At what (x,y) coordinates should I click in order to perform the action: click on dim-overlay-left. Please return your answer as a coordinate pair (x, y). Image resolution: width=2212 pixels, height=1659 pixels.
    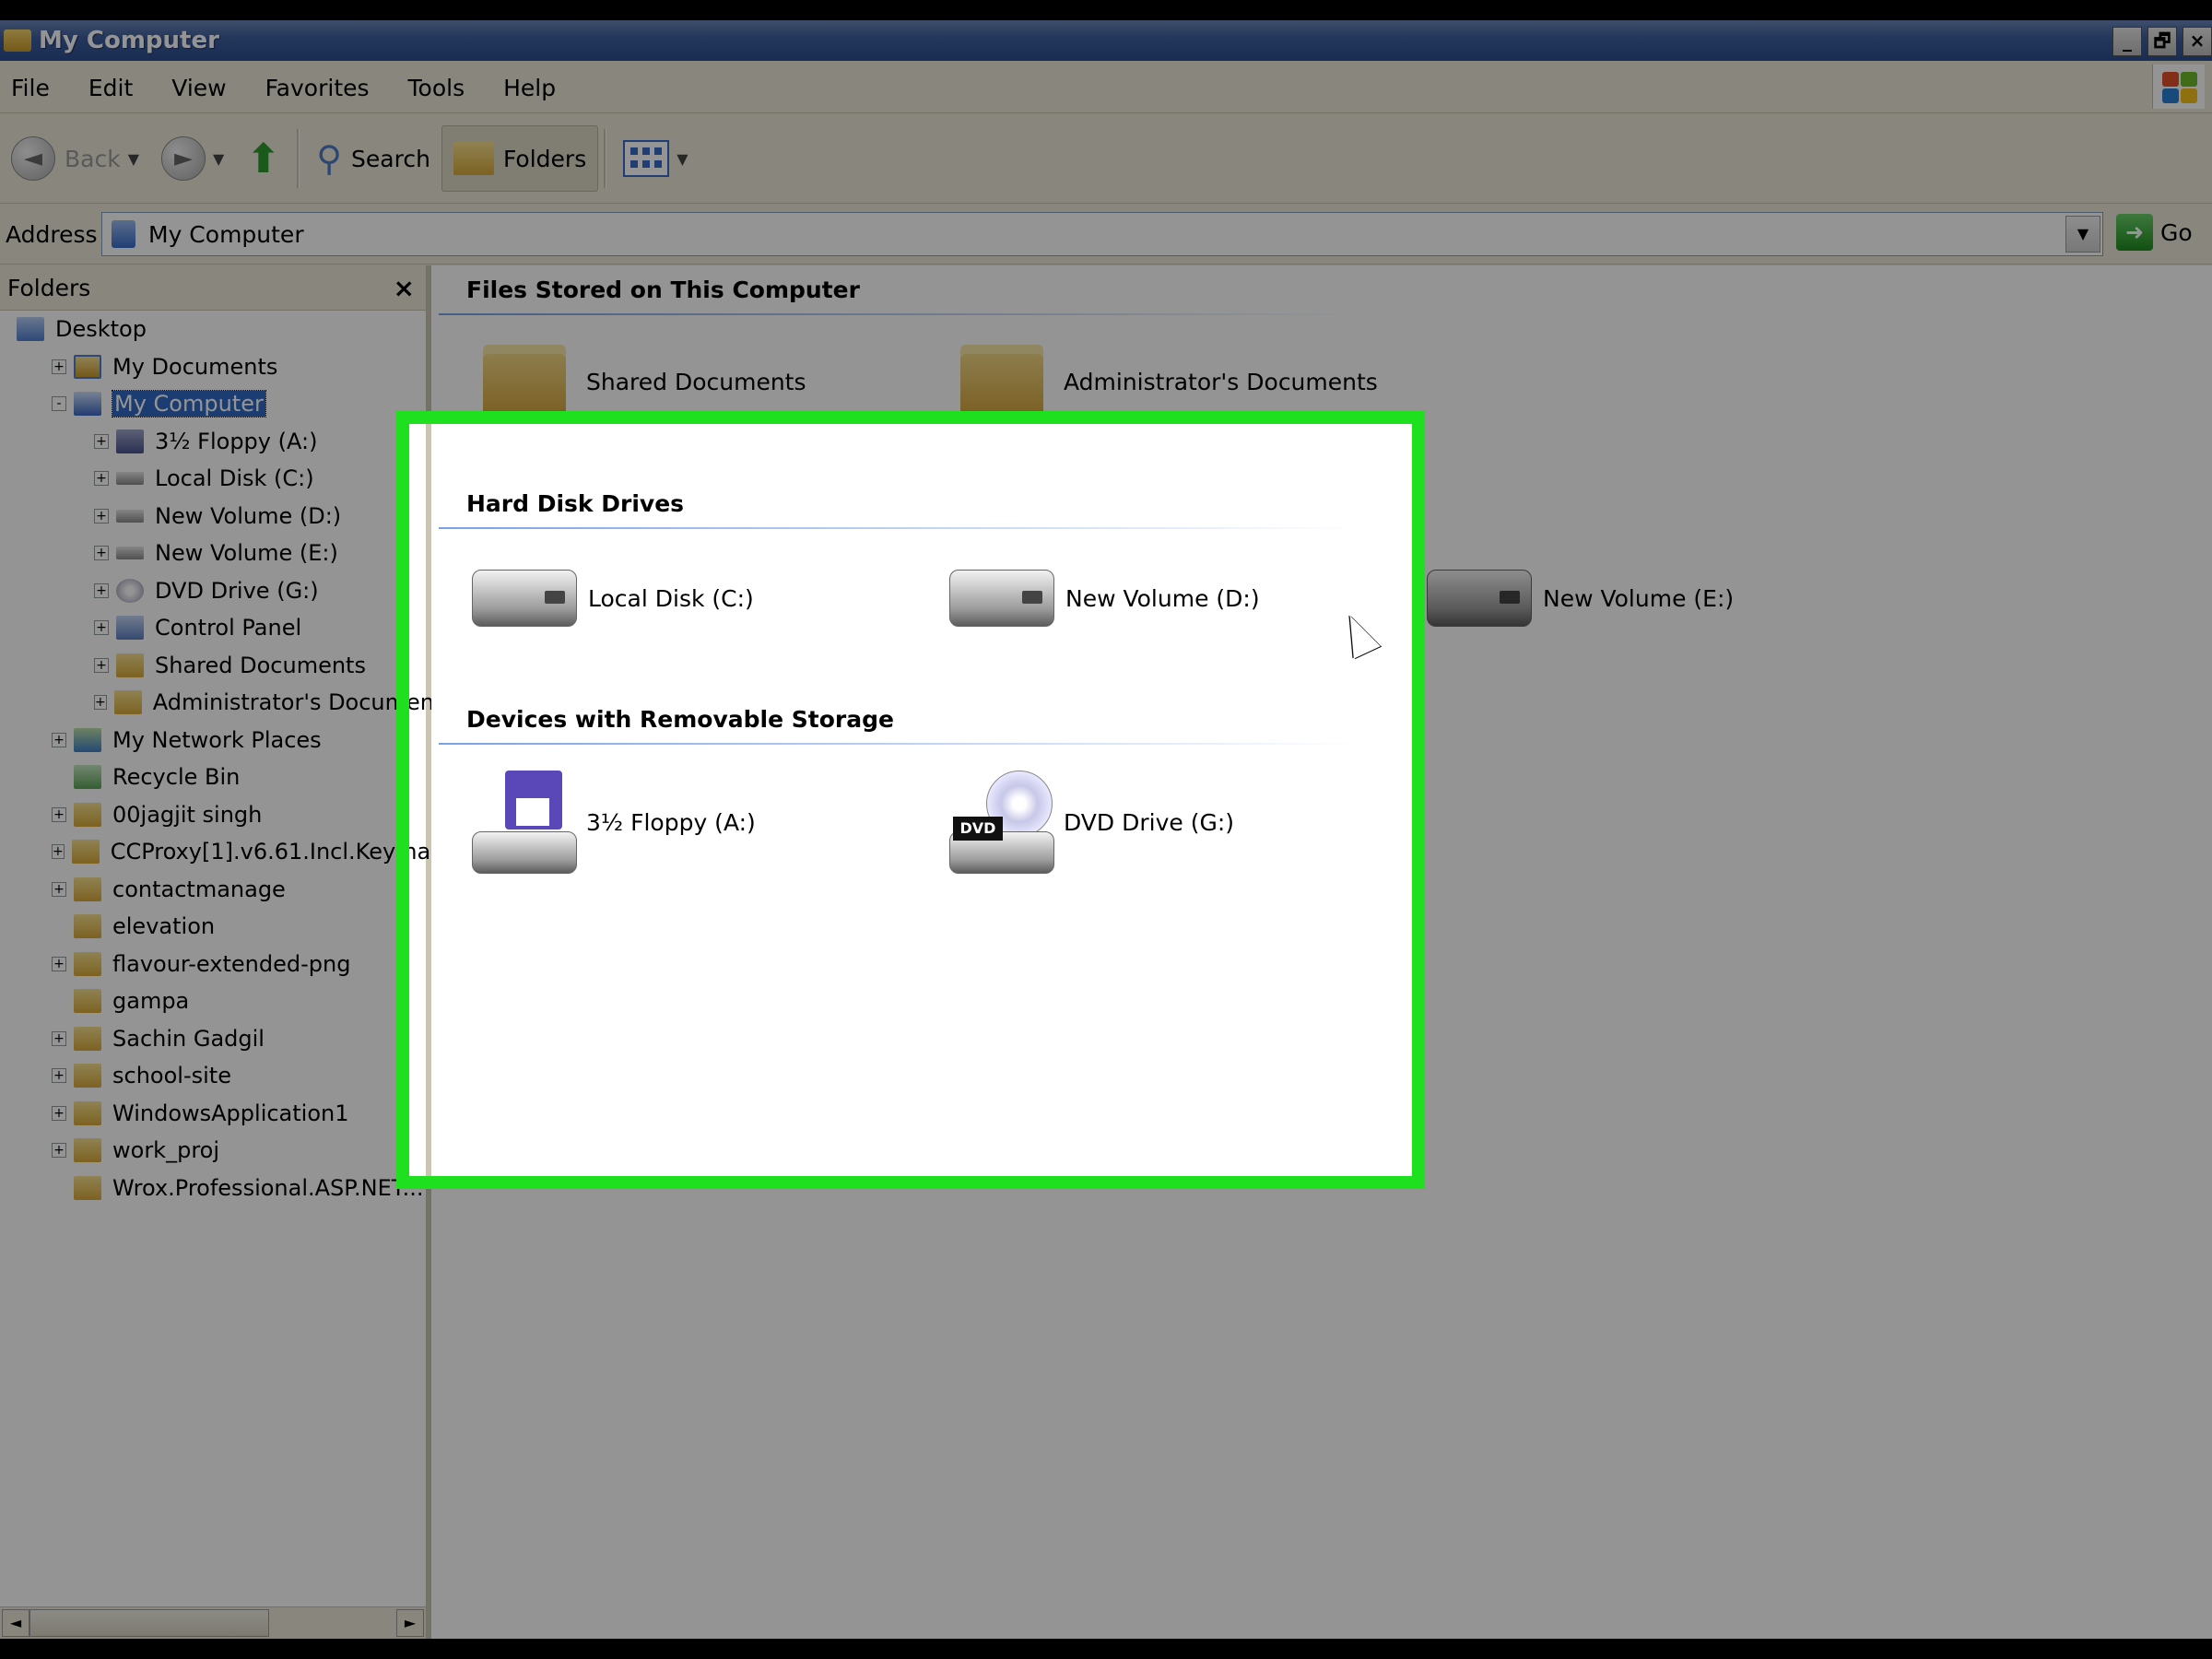
    Looking at the image, I should click on (198, 800).